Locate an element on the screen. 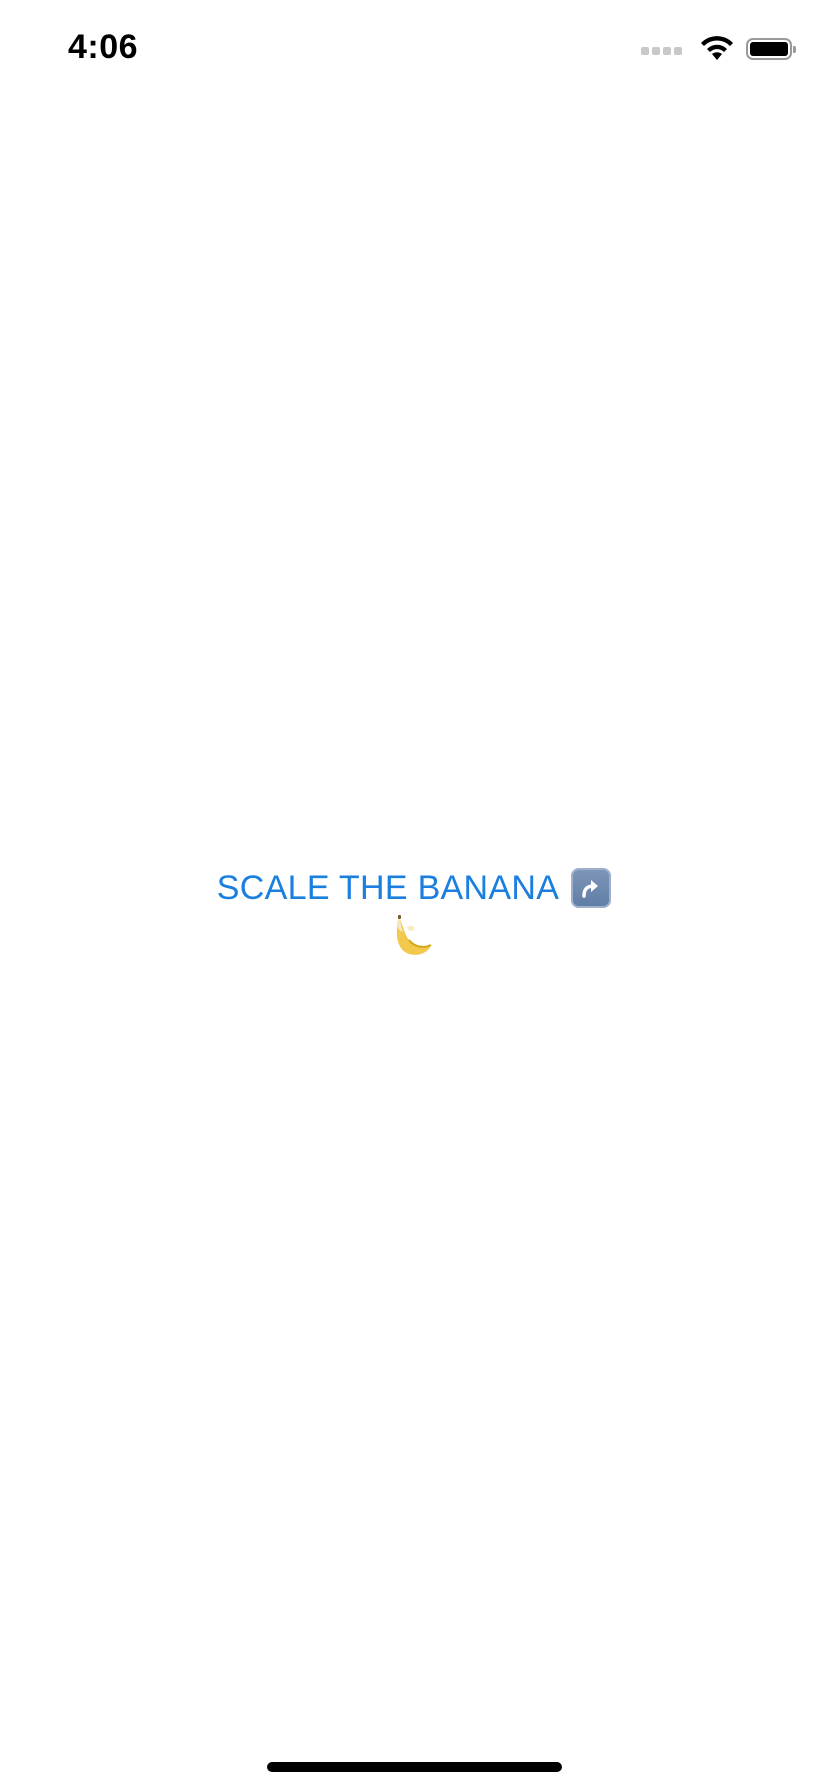 The image size is (828, 1792). home-indicator is located at coordinates (414, 1767).